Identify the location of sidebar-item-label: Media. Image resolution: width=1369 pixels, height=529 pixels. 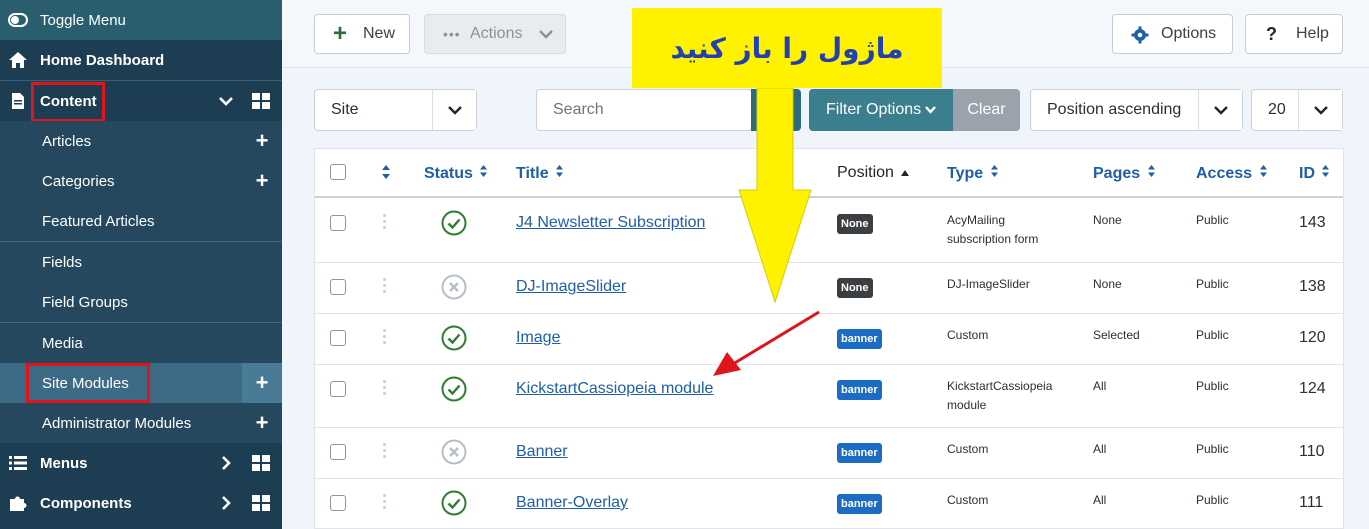
(62, 343).